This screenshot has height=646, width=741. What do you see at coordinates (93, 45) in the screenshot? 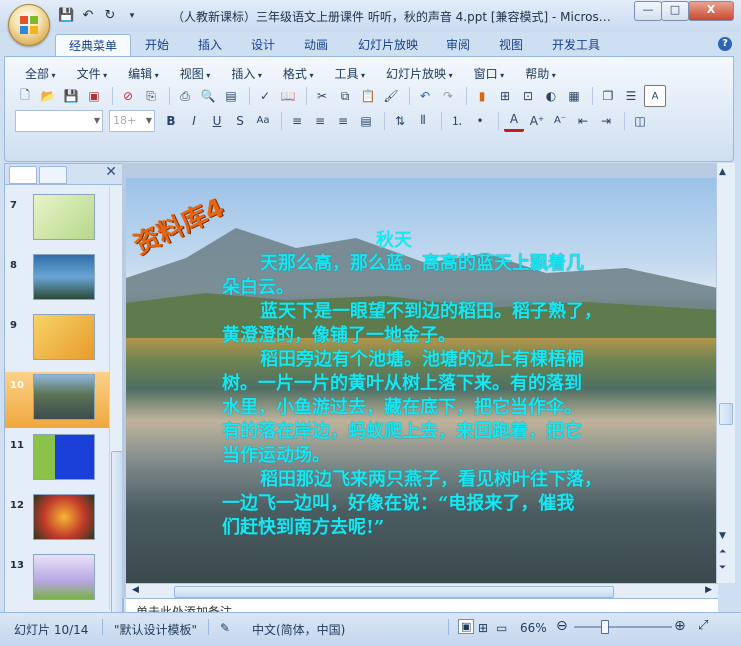
I see `tab-classic-menu: 经典菜单` at bounding box center [93, 45].